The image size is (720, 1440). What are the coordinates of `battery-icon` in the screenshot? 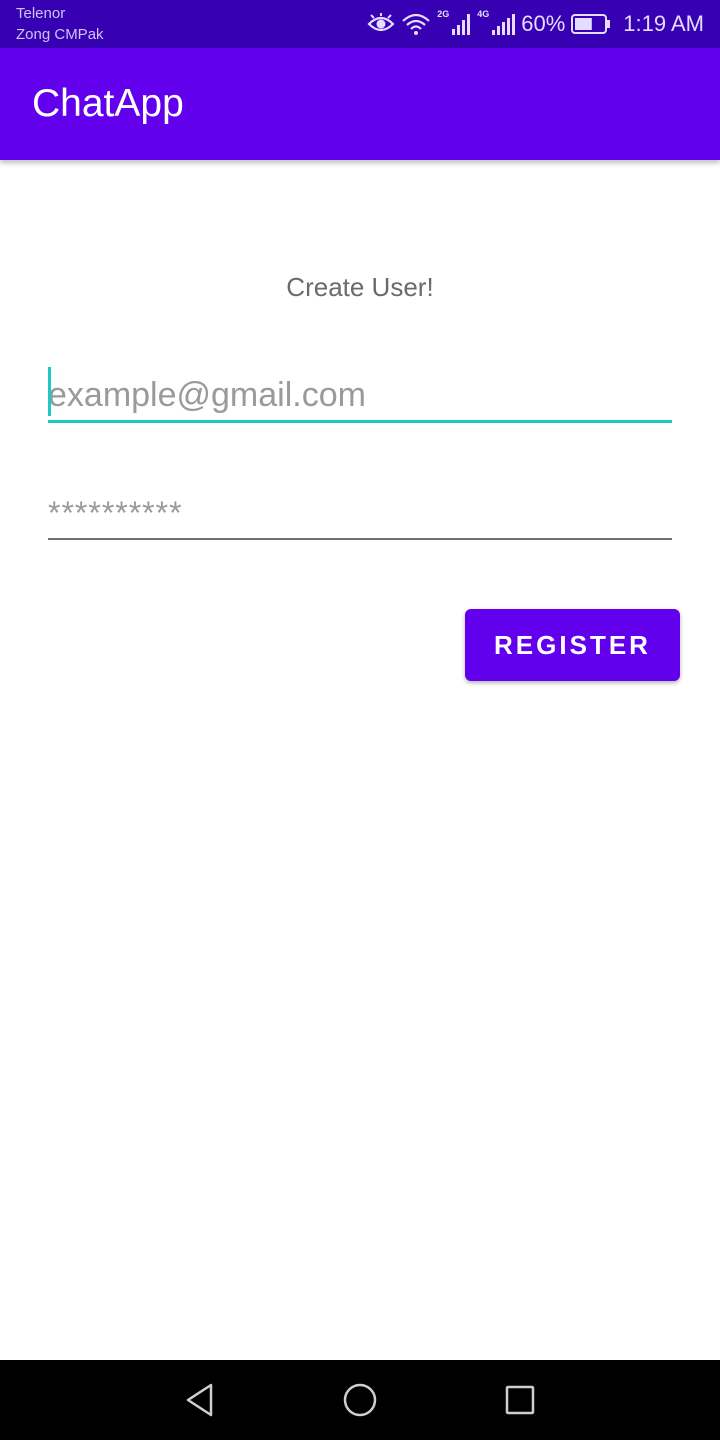 It's located at (591, 24).